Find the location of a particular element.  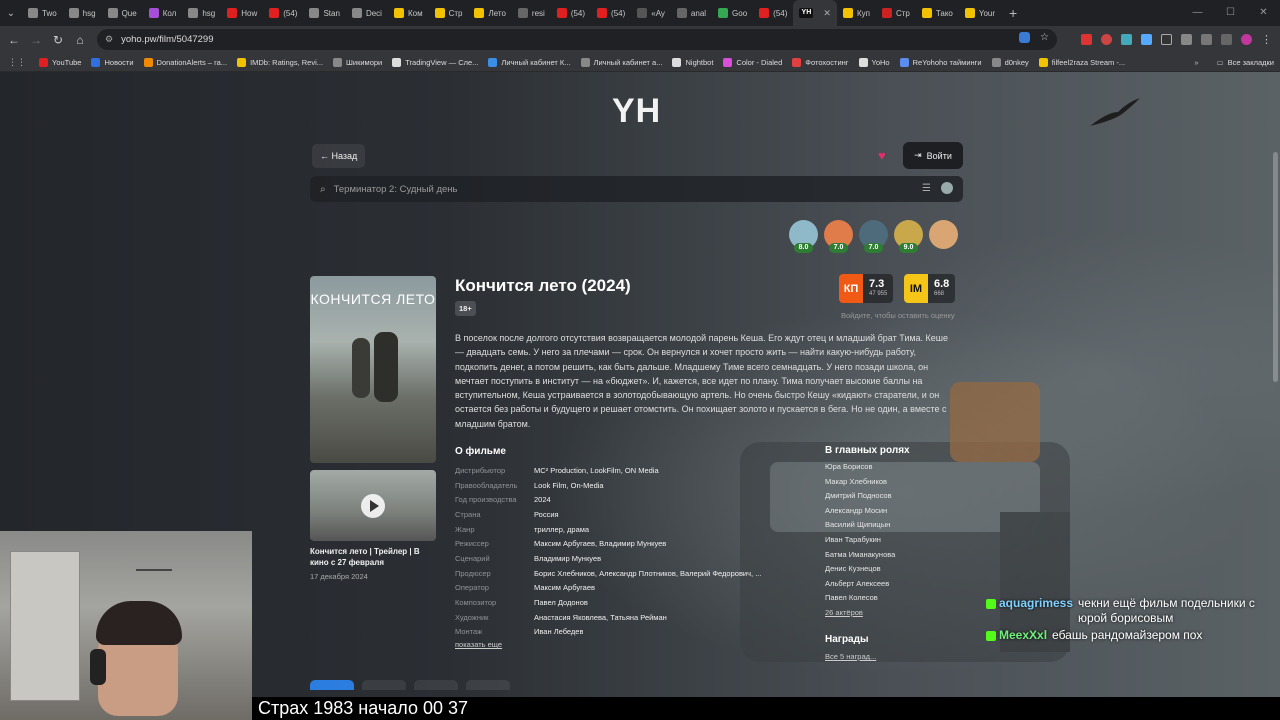

maximize-icon: ☐ is located at coordinates (1230, 13).